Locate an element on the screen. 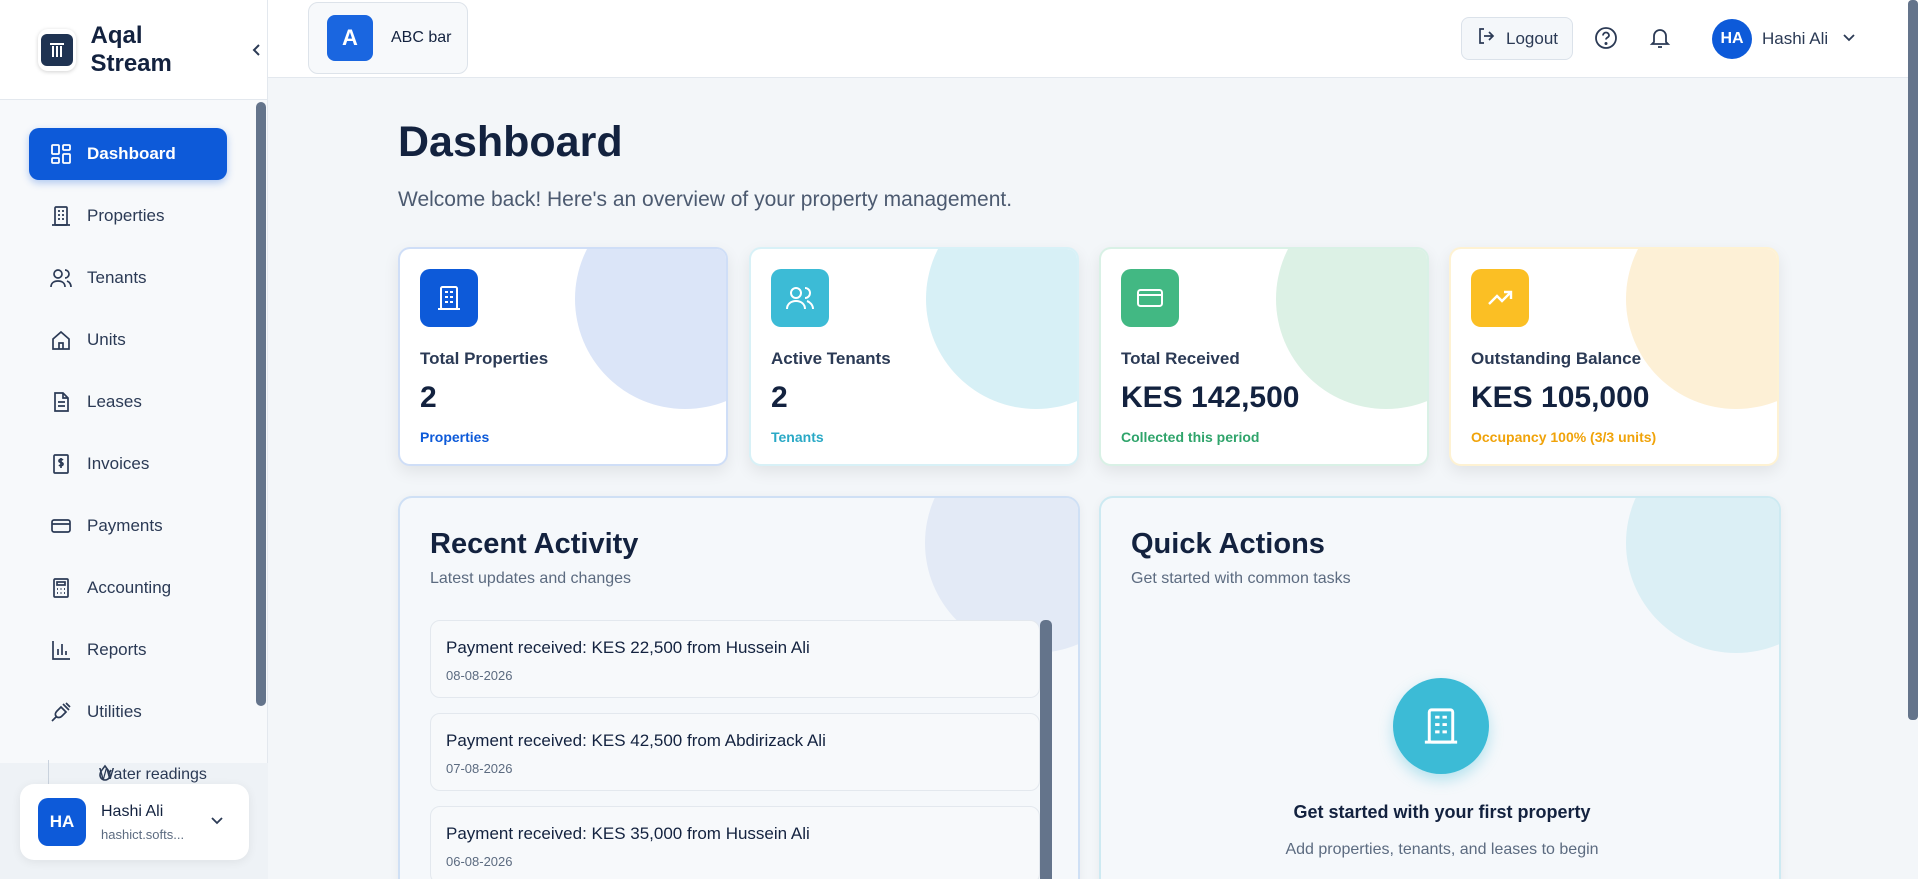 The width and height of the screenshot is (1918, 879). topbar: A ABC bar Logout HA Hashi Ali is located at coordinates (1093, 39).